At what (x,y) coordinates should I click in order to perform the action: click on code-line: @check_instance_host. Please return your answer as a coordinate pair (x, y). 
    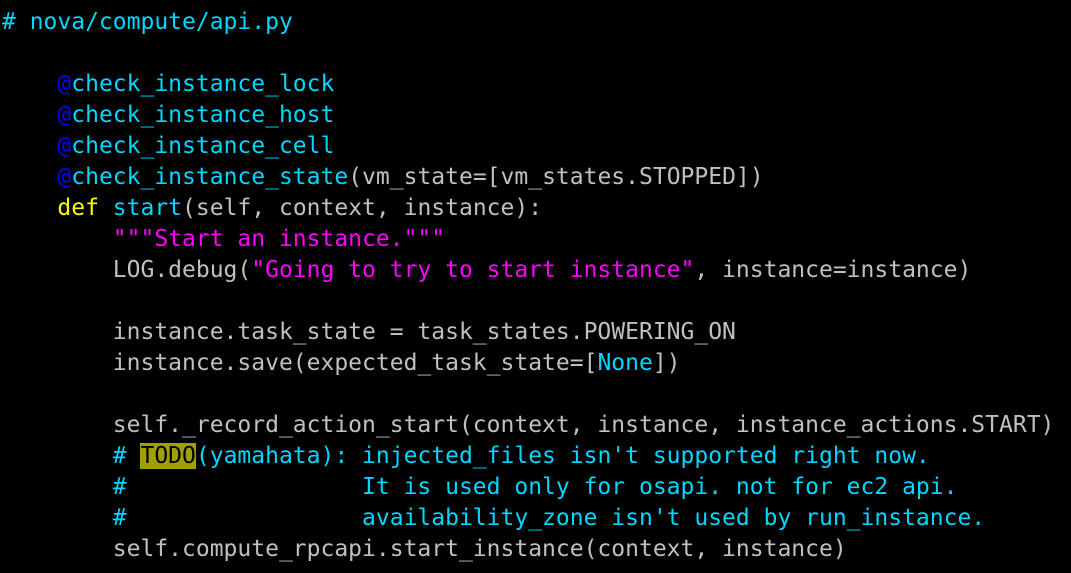
    Looking at the image, I should click on (168, 115).